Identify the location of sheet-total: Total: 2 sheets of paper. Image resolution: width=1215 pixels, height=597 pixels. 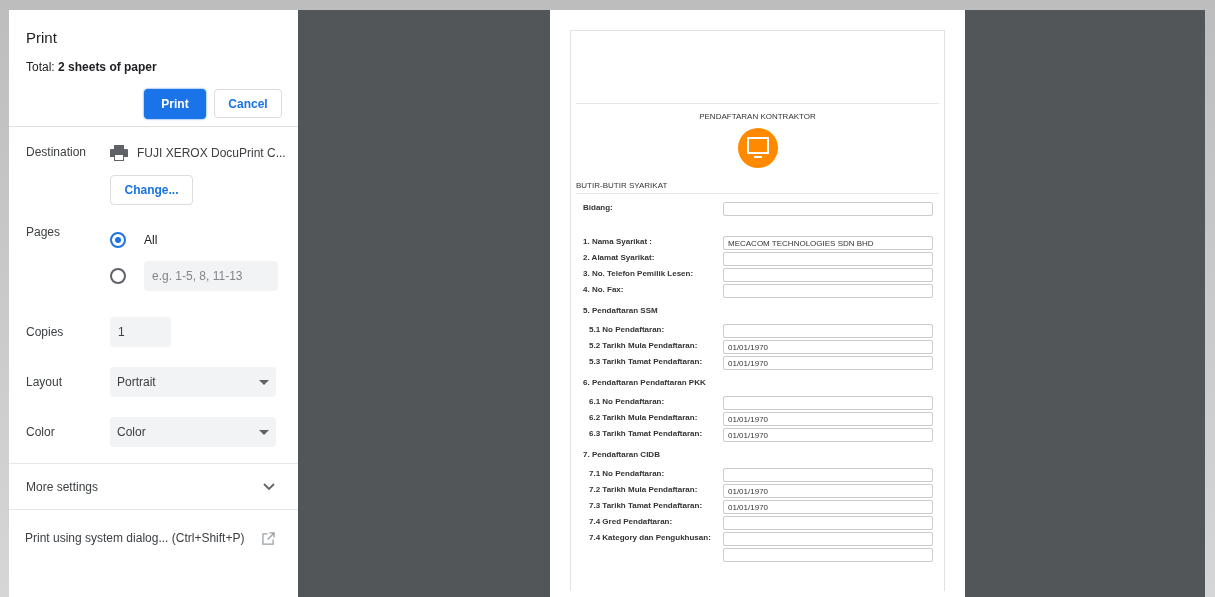
(92, 67).